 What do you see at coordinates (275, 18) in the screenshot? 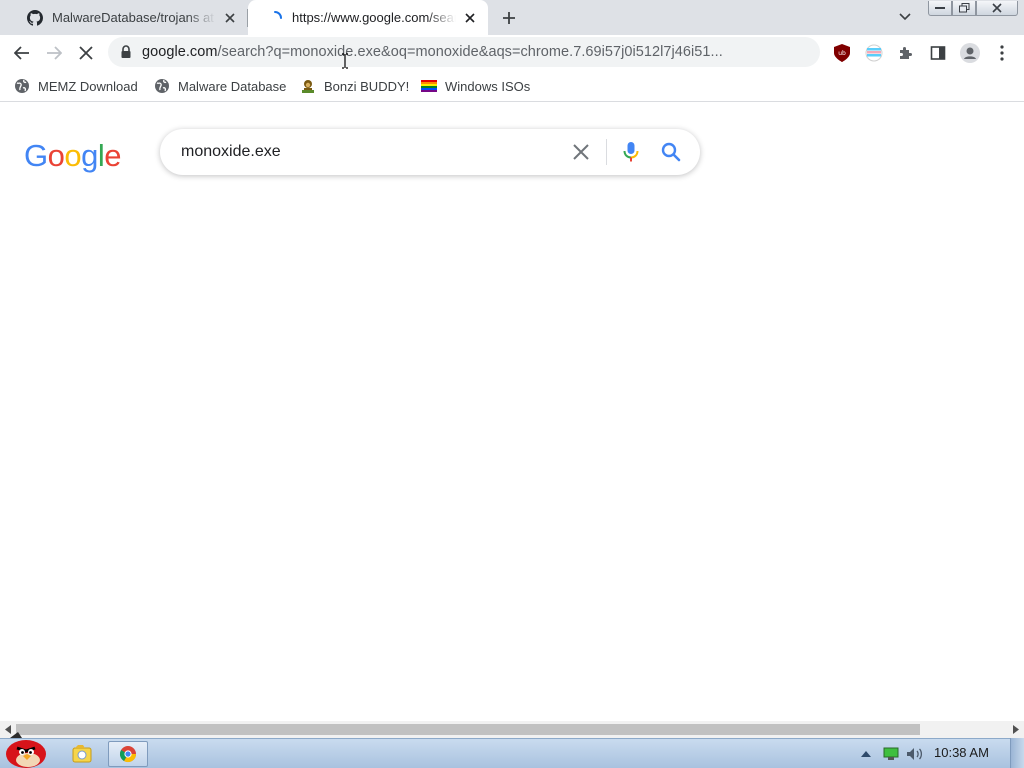
I see `loading-spinner-icon` at bounding box center [275, 18].